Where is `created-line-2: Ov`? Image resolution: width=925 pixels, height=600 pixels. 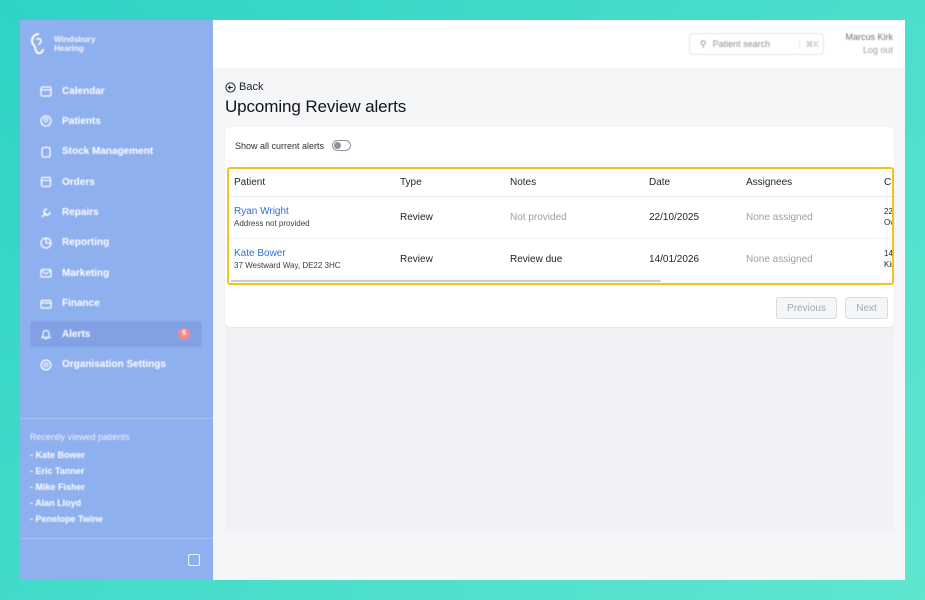 created-line-2: Ov is located at coordinates (889, 222).